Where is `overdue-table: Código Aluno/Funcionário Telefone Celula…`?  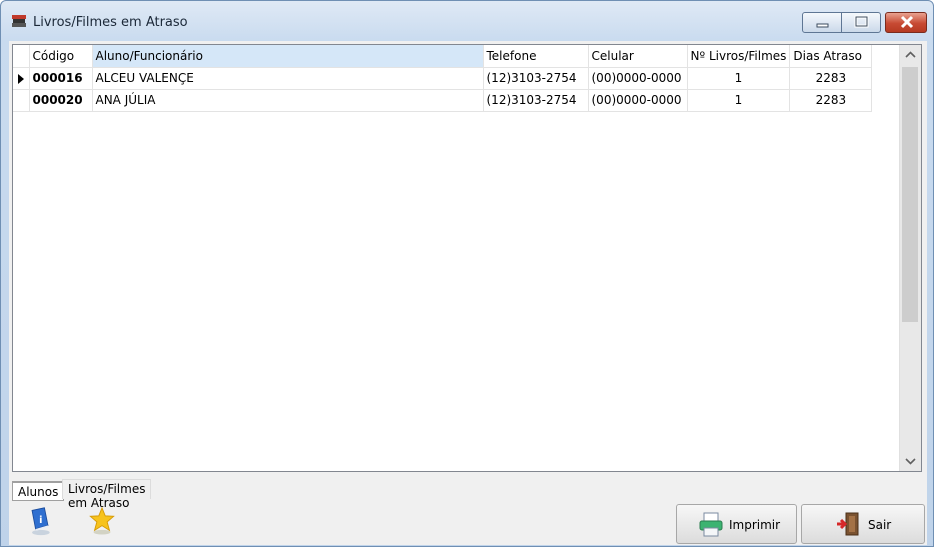
overdue-table: Código Aluno/Funcionário Telefone Celula… is located at coordinates (443, 78).